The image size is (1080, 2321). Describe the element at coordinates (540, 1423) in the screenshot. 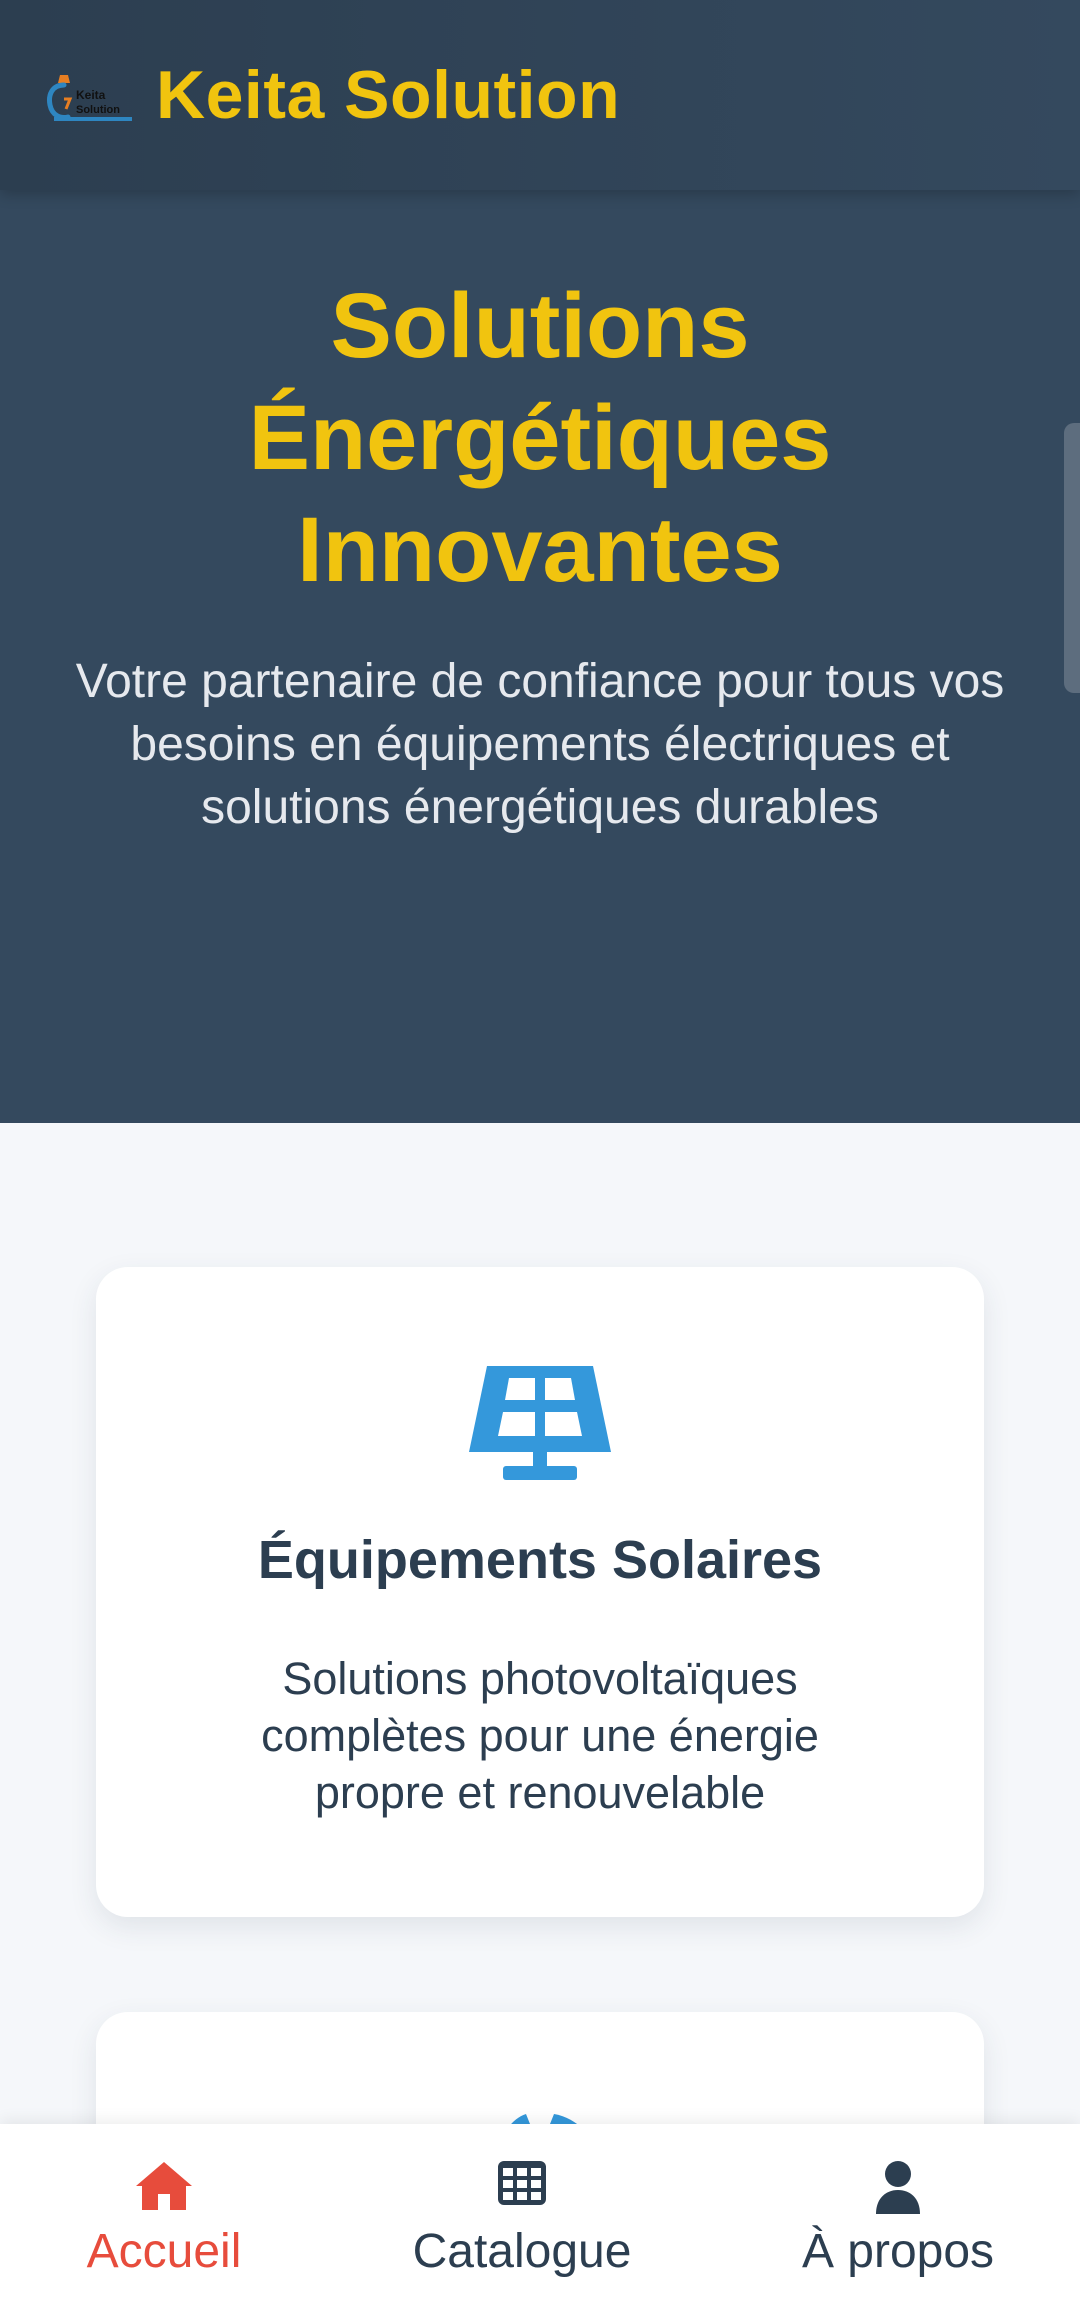

I see `solar-panel-icon` at that location.